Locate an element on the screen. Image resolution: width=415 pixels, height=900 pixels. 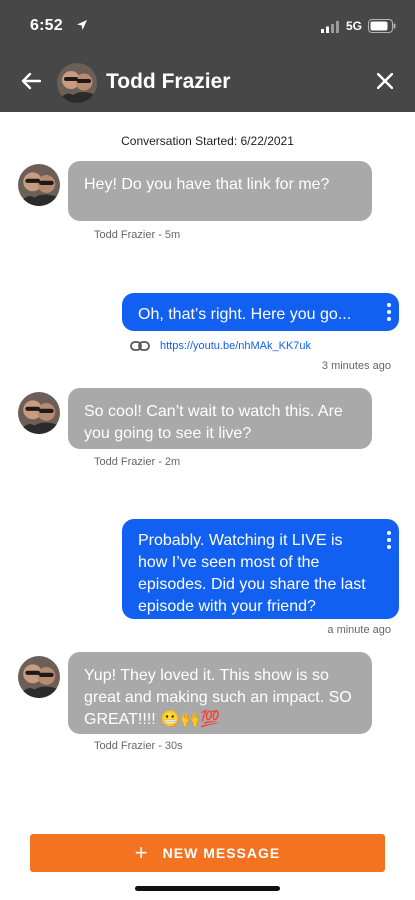
conversation-started-label: Conversation Started: 6/22/2021 is located at coordinates (207, 141).